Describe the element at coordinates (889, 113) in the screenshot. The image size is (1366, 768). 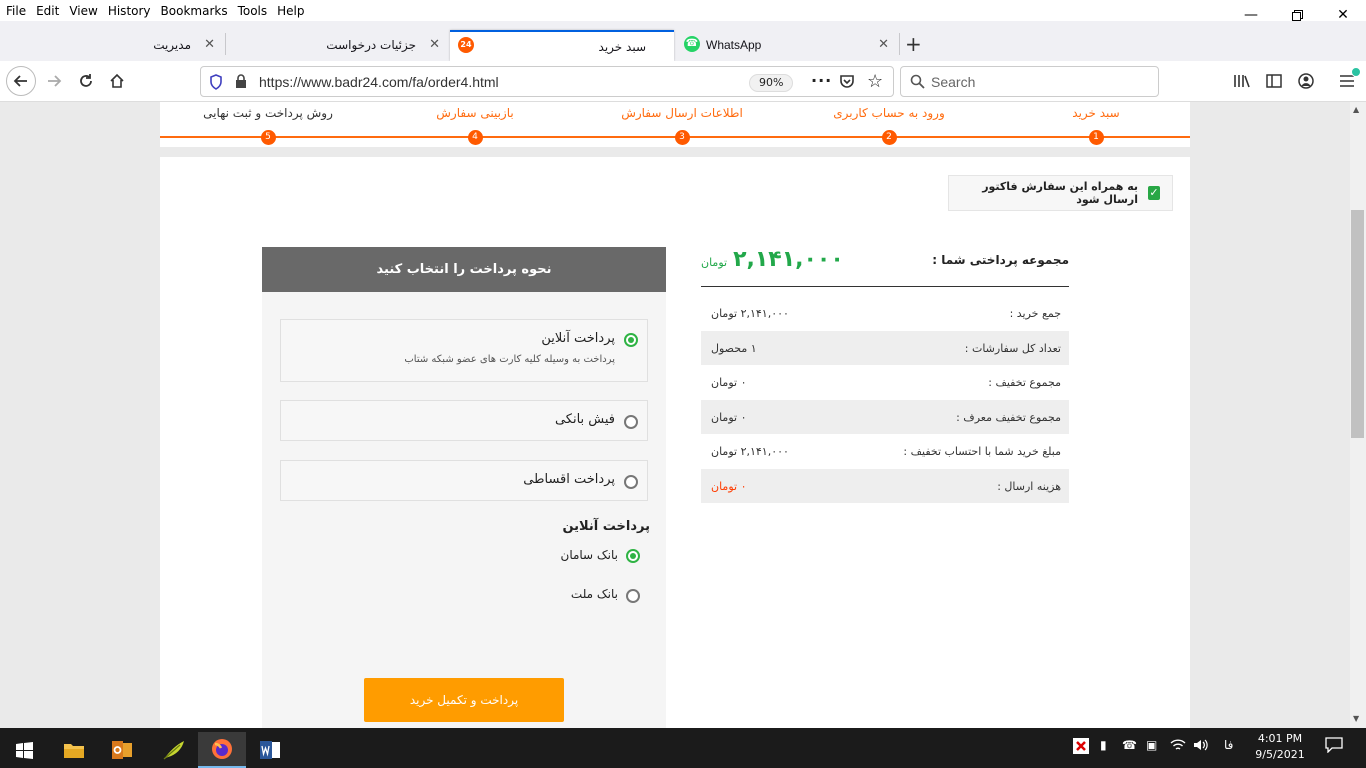
I see `step-label: ورود به حساب کاربری` at that location.